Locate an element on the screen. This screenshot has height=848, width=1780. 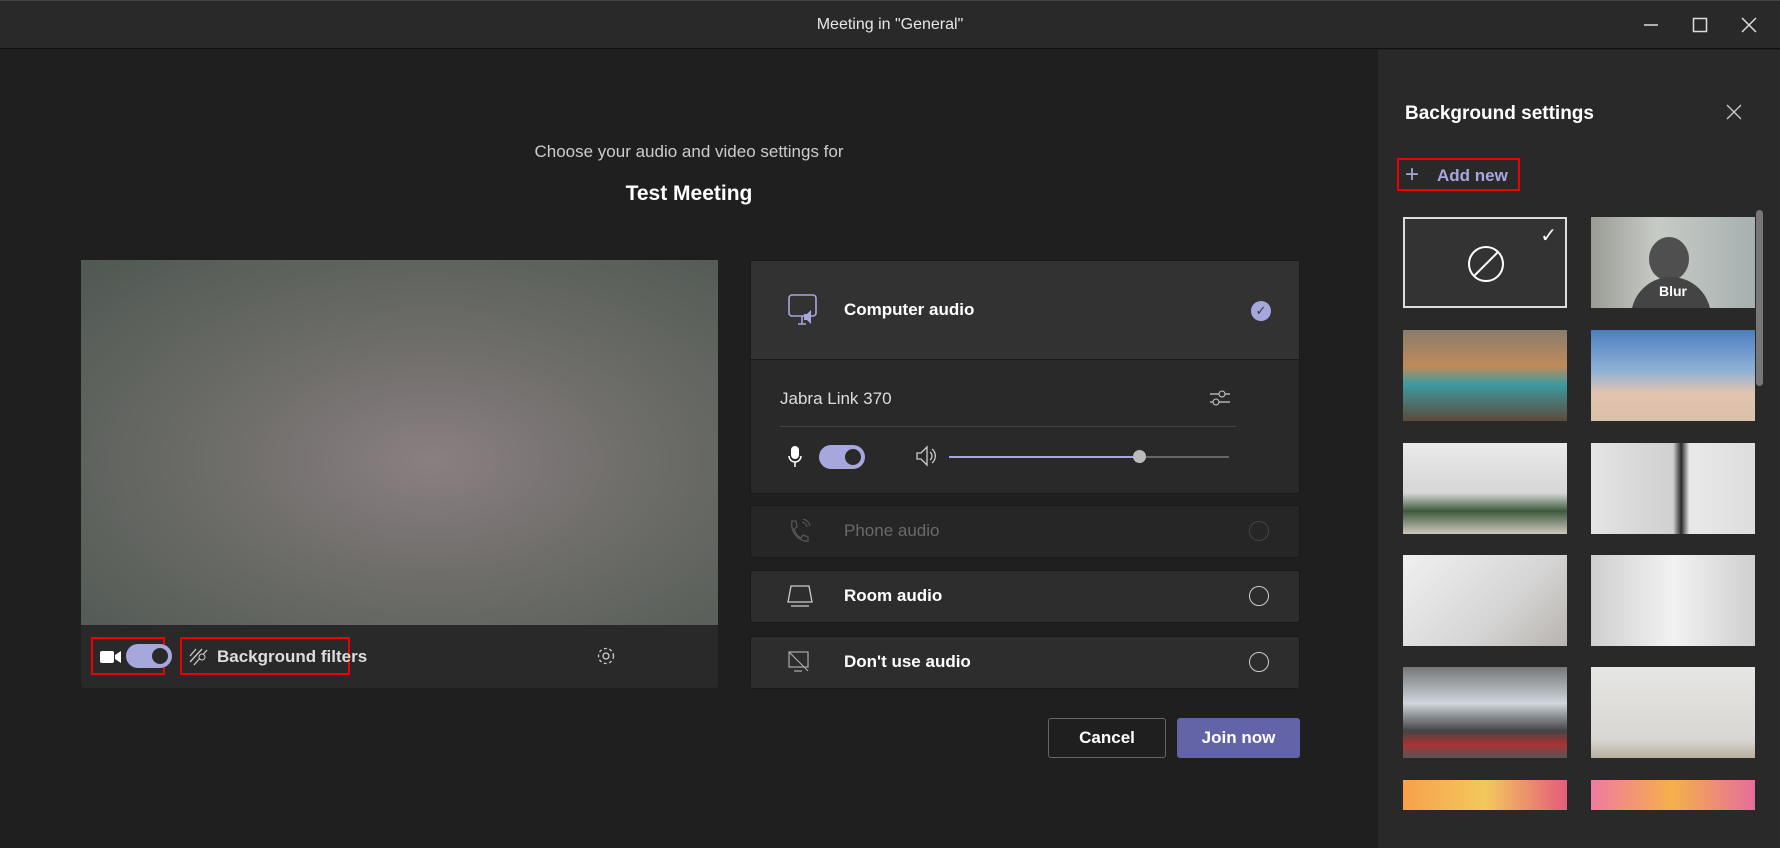
panel-scrollbar is located at coordinates (1759, 298).